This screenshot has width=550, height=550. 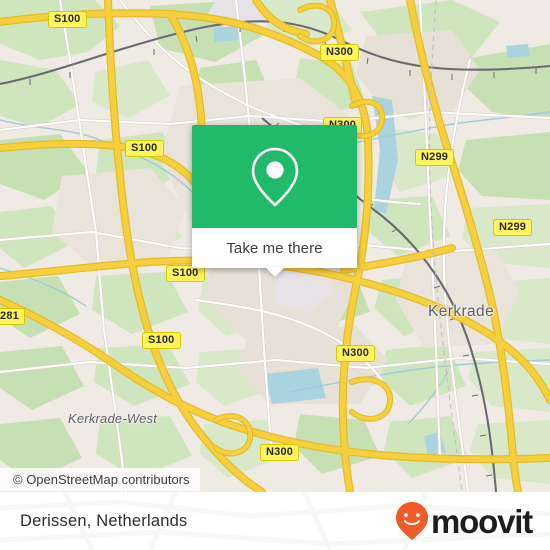 I want to click on place-label-kerkrade: Kerkrade, so click(x=461, y=311).